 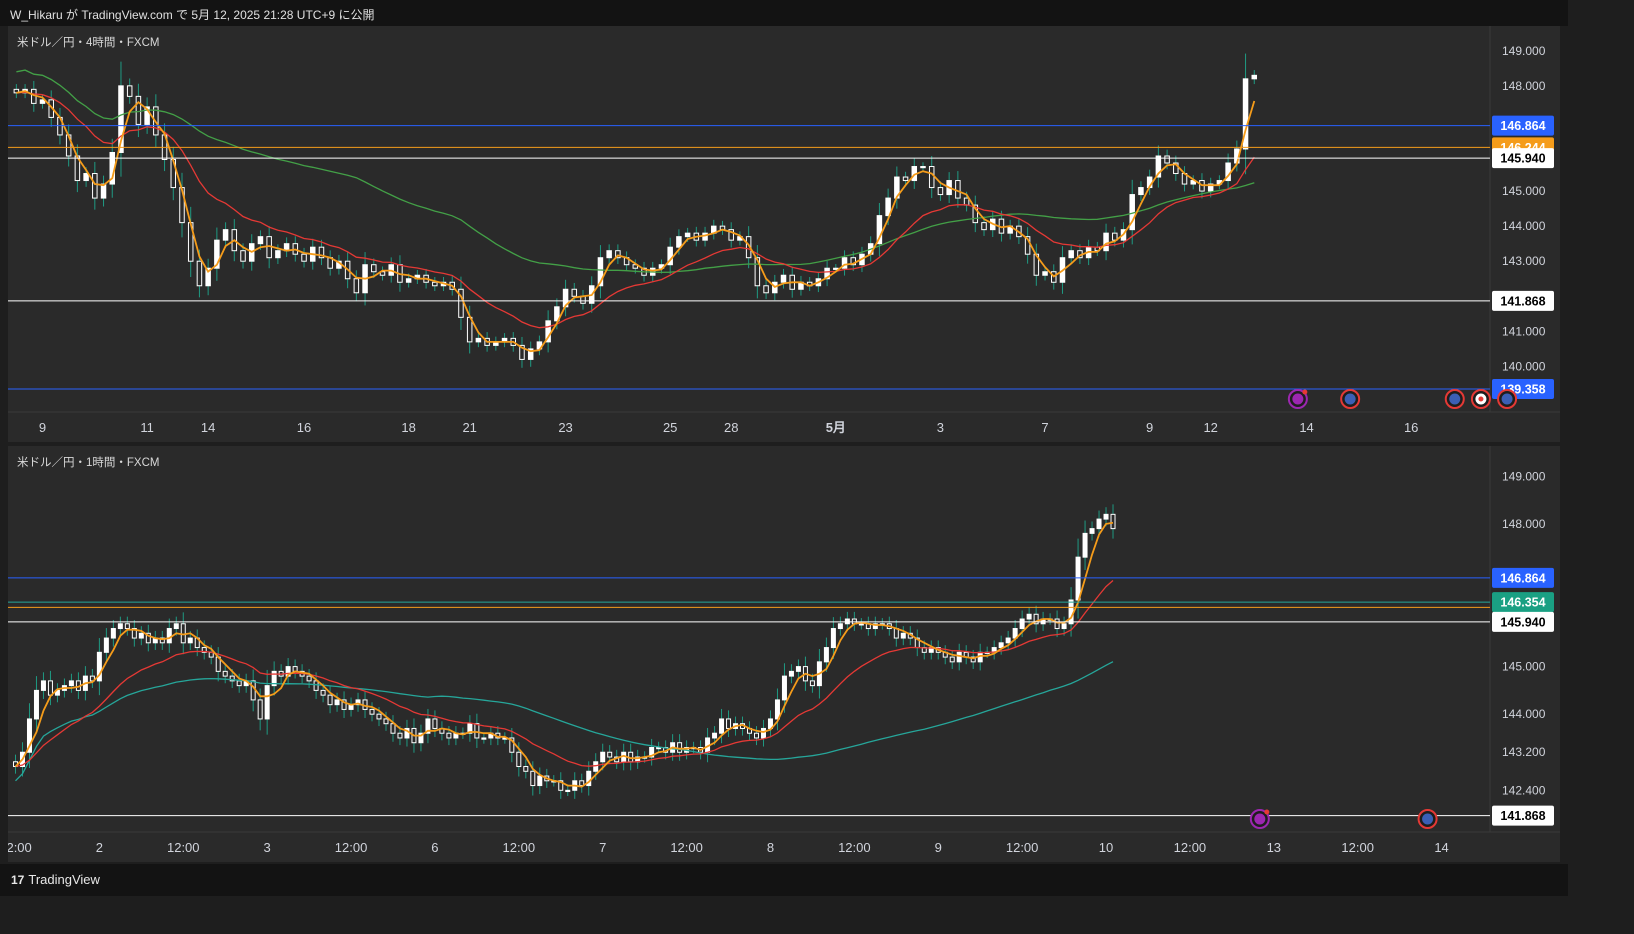 What do you see at coordinates (940, 427) in the screenshot?
I see `x-tick-label: 3` at bounding box center [940, 427].